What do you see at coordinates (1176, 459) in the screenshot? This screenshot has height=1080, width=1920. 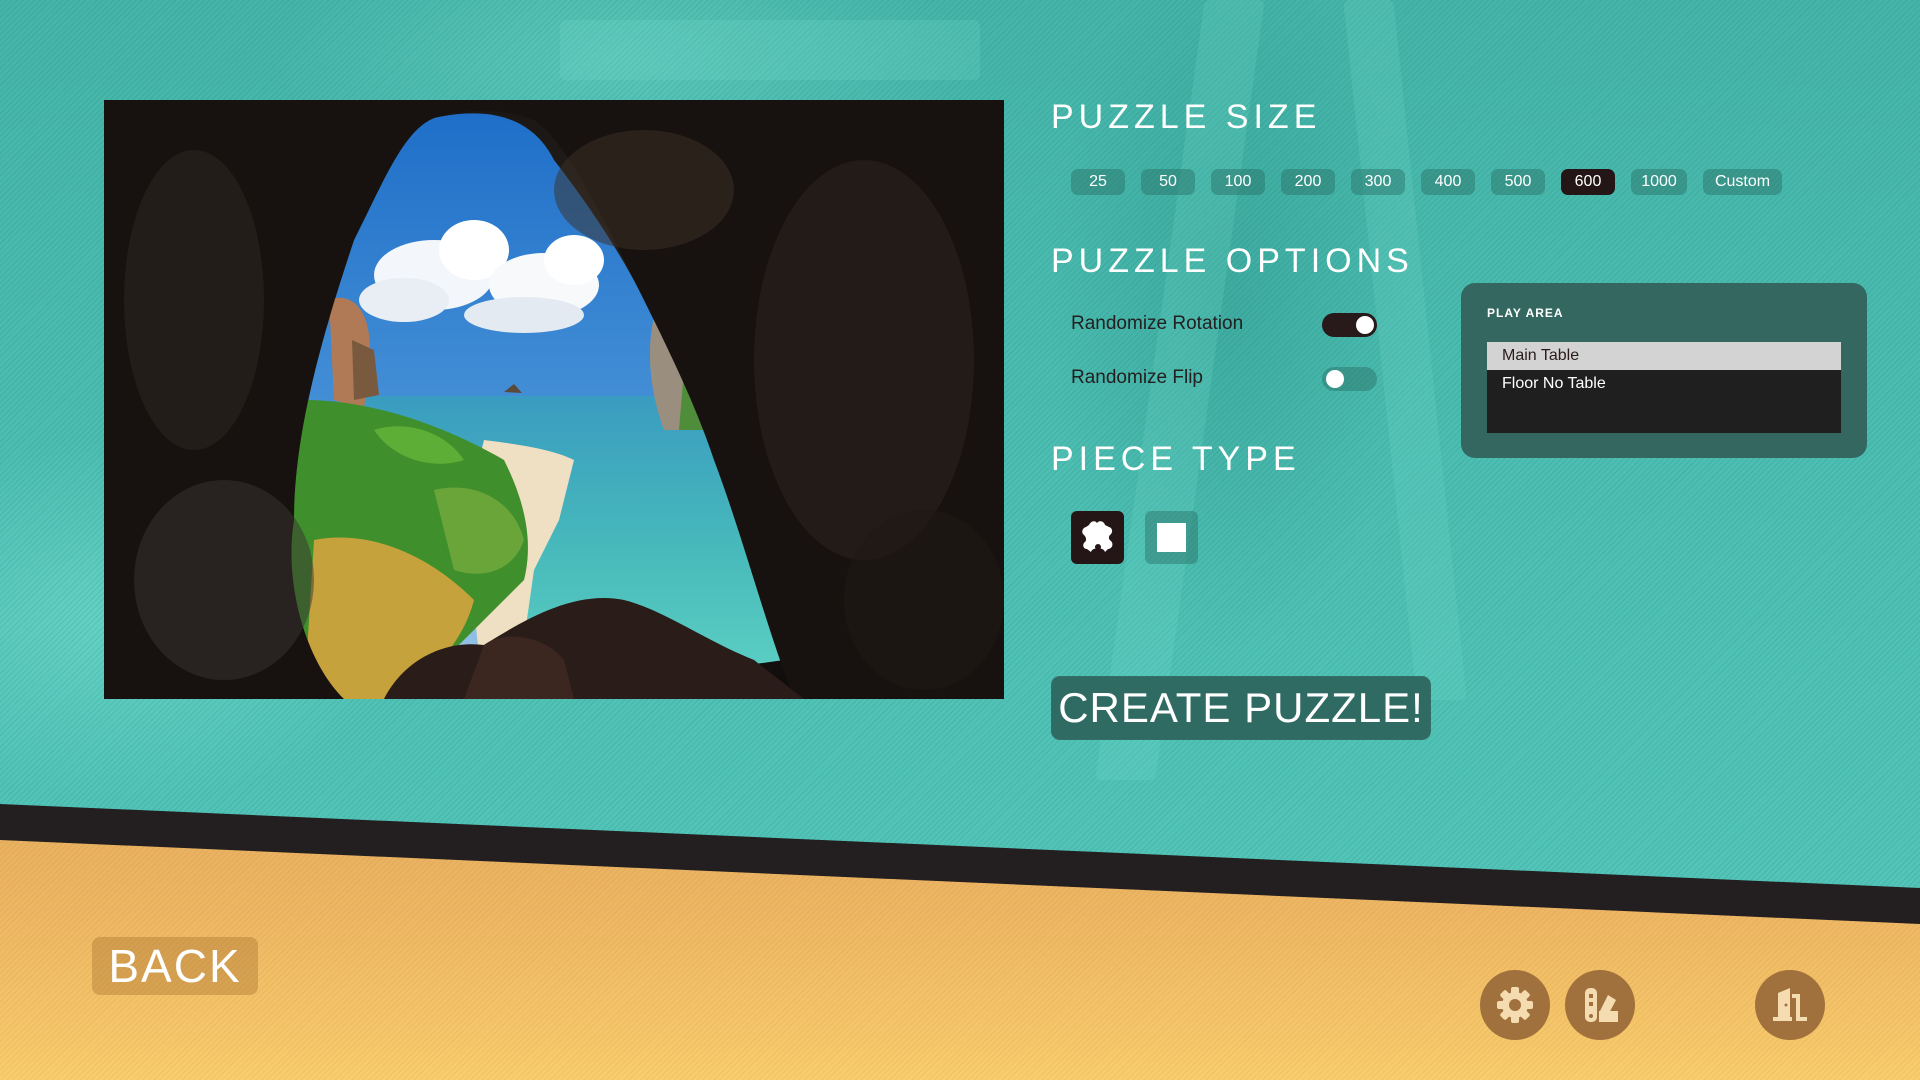 I see `piece-type-heading: PIECE TYPE` at bounding box center [1176, 459].